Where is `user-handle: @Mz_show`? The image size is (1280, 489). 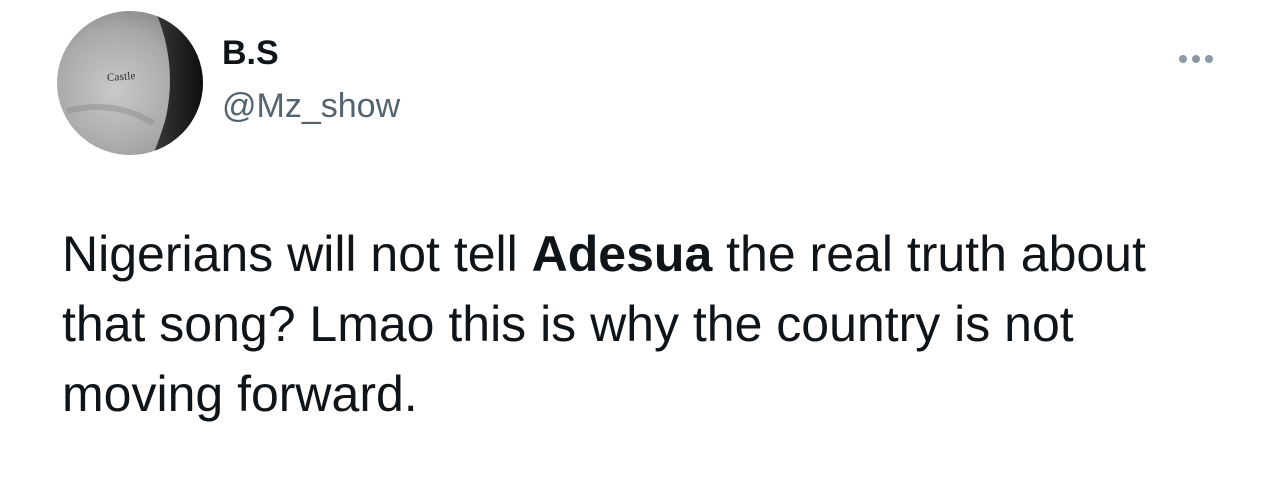 user-handle: @Mz_show is located at coordinates (311, 106).